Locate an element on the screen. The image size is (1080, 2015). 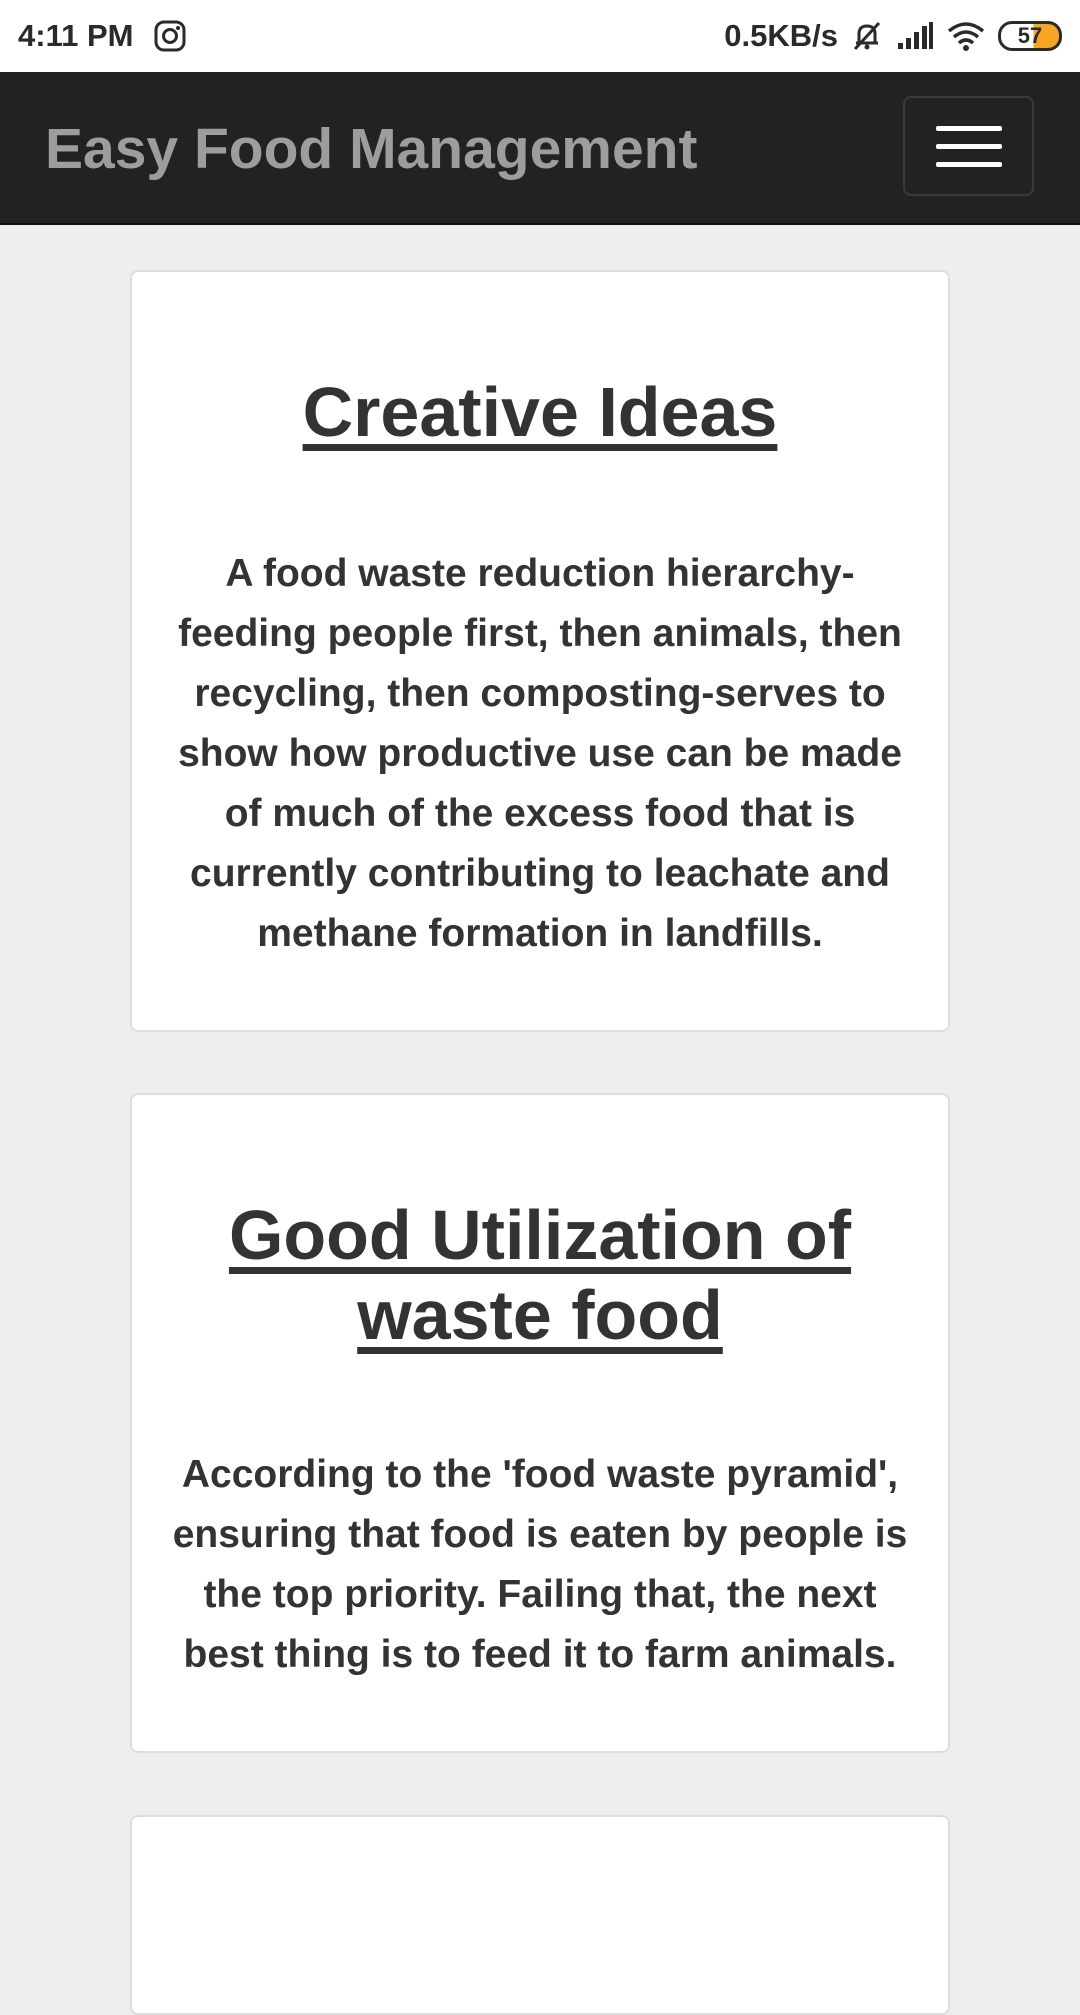
status-right: 0.5KB/s 57 is located at coordinates (893, 36).